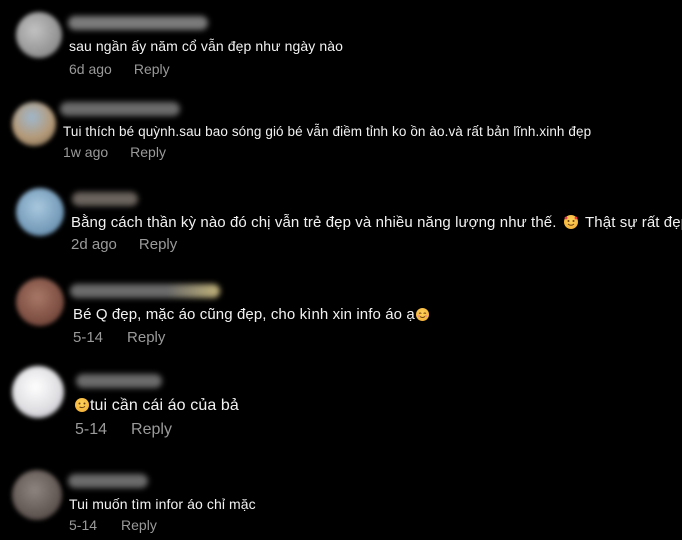 The image size is (682, 540). What do you see at coordinates (164, 405) in the screenshot?
I see `comment-text: tui cần cái áo của bả` at bounding box center [164, 405].